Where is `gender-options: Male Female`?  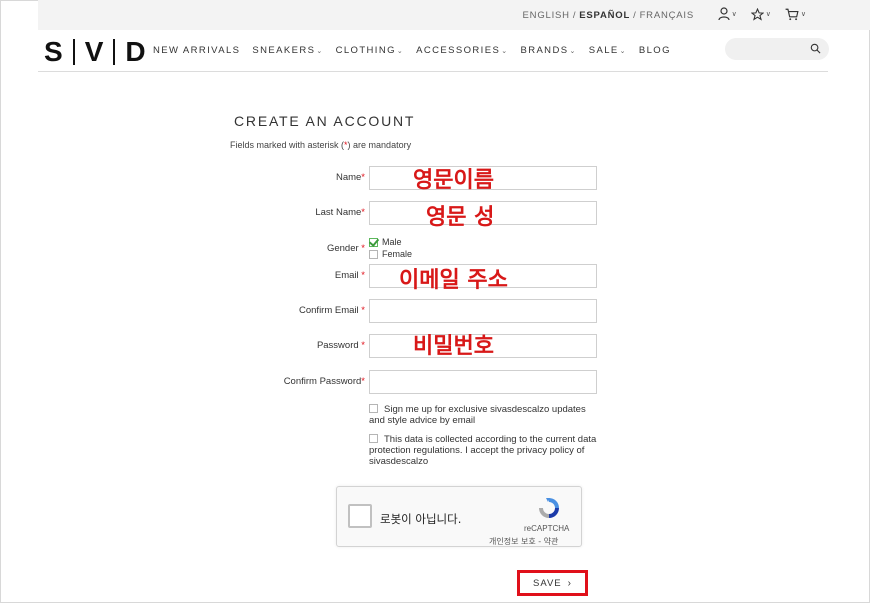
gender-options: Male Female is located at coordinates (390, 248).